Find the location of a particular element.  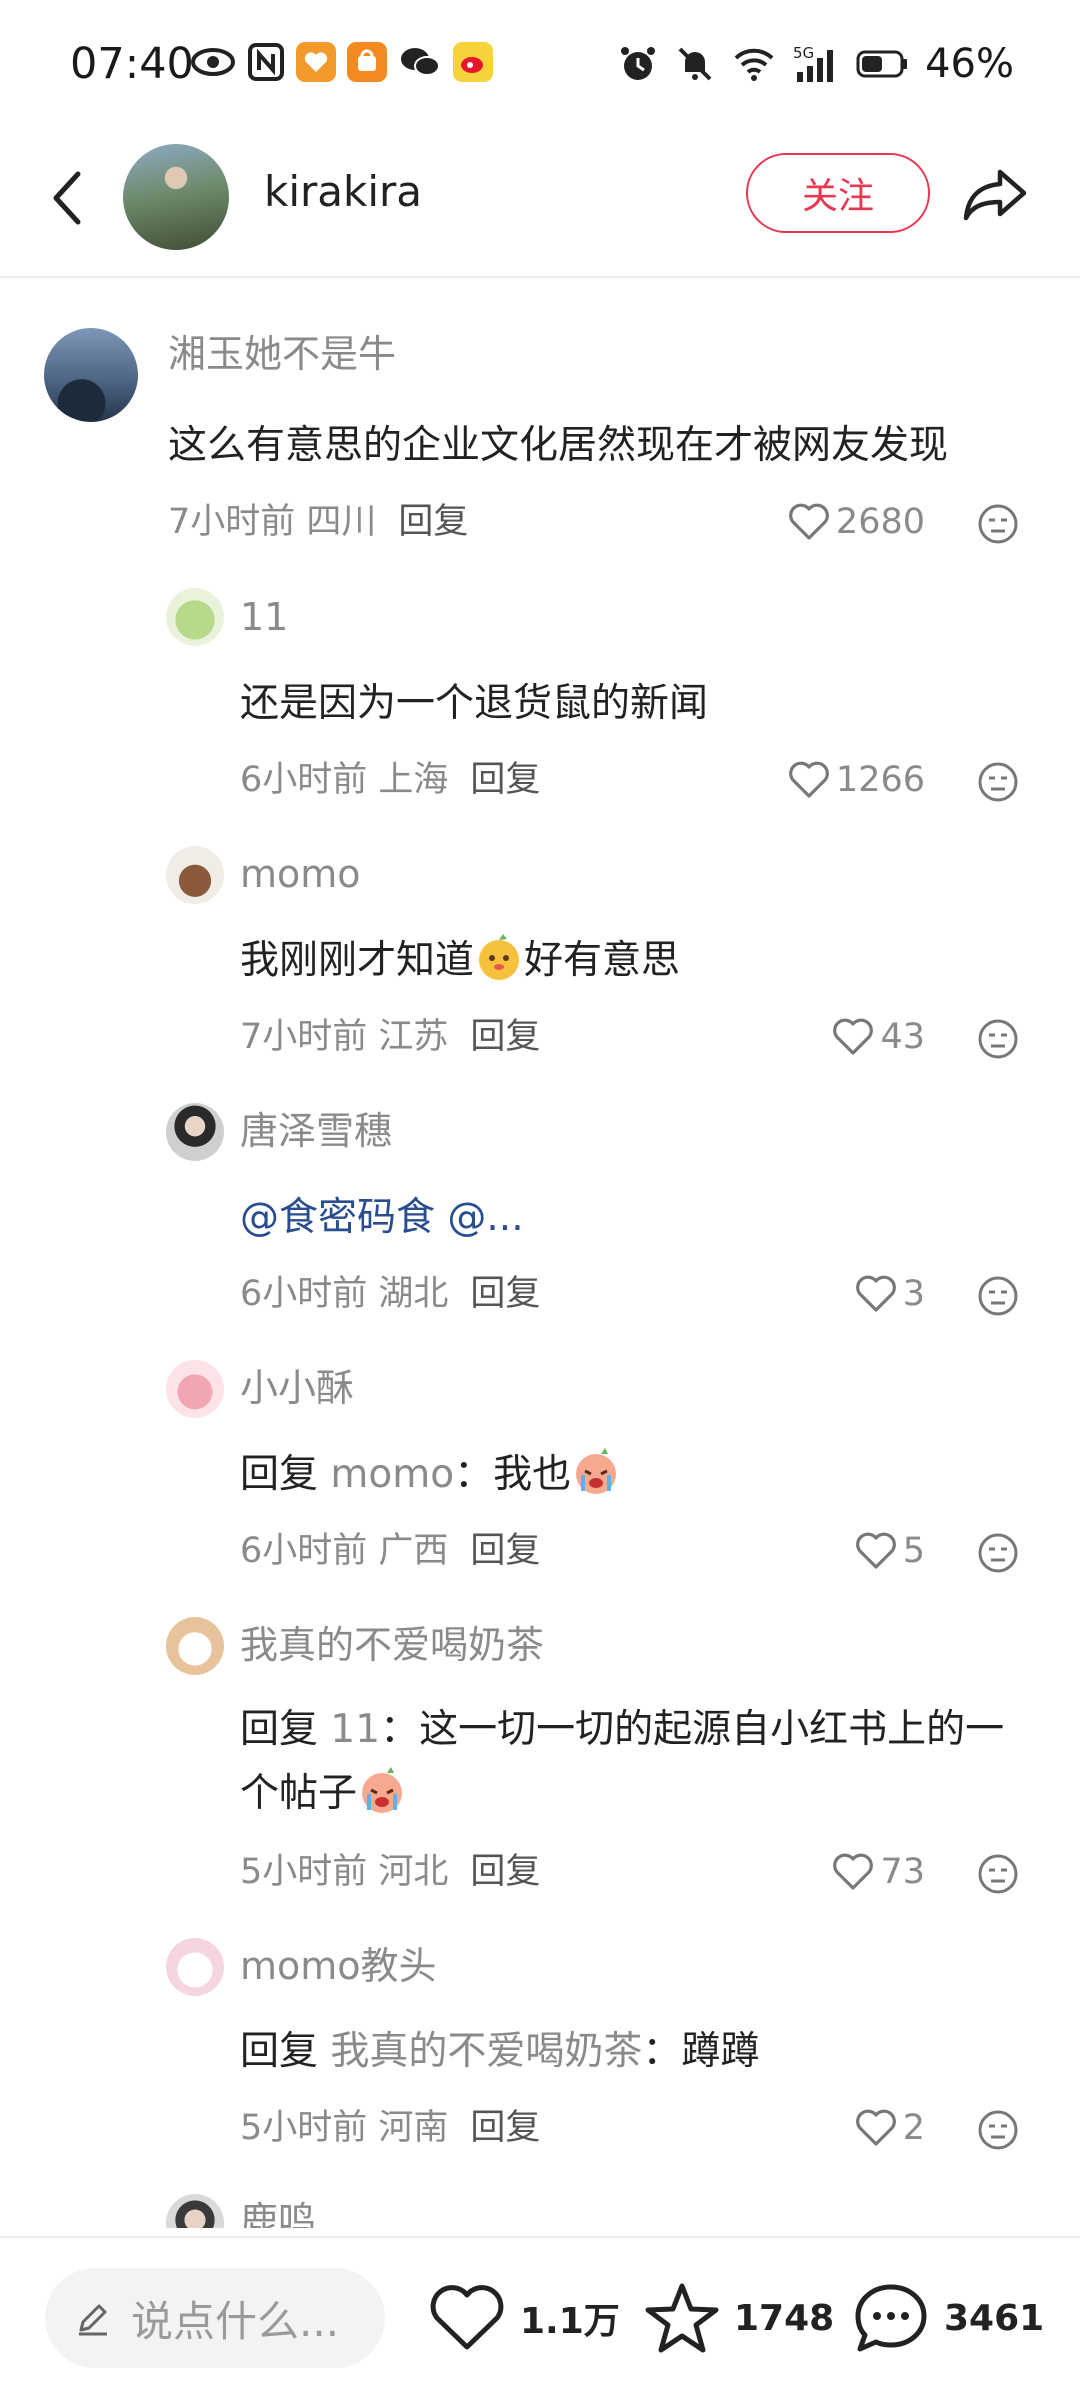

comment-text: 回复 我真的不爱喝奶茶：蹲蹲 is located at coordinates (660, 2052).